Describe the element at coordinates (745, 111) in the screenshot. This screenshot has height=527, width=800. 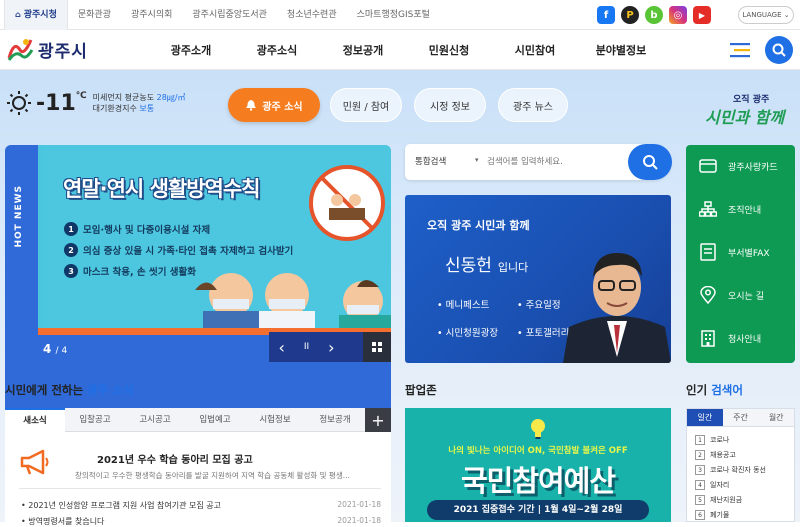
I see `city-slogan: 오직 광주 시민과 함께` at that location.